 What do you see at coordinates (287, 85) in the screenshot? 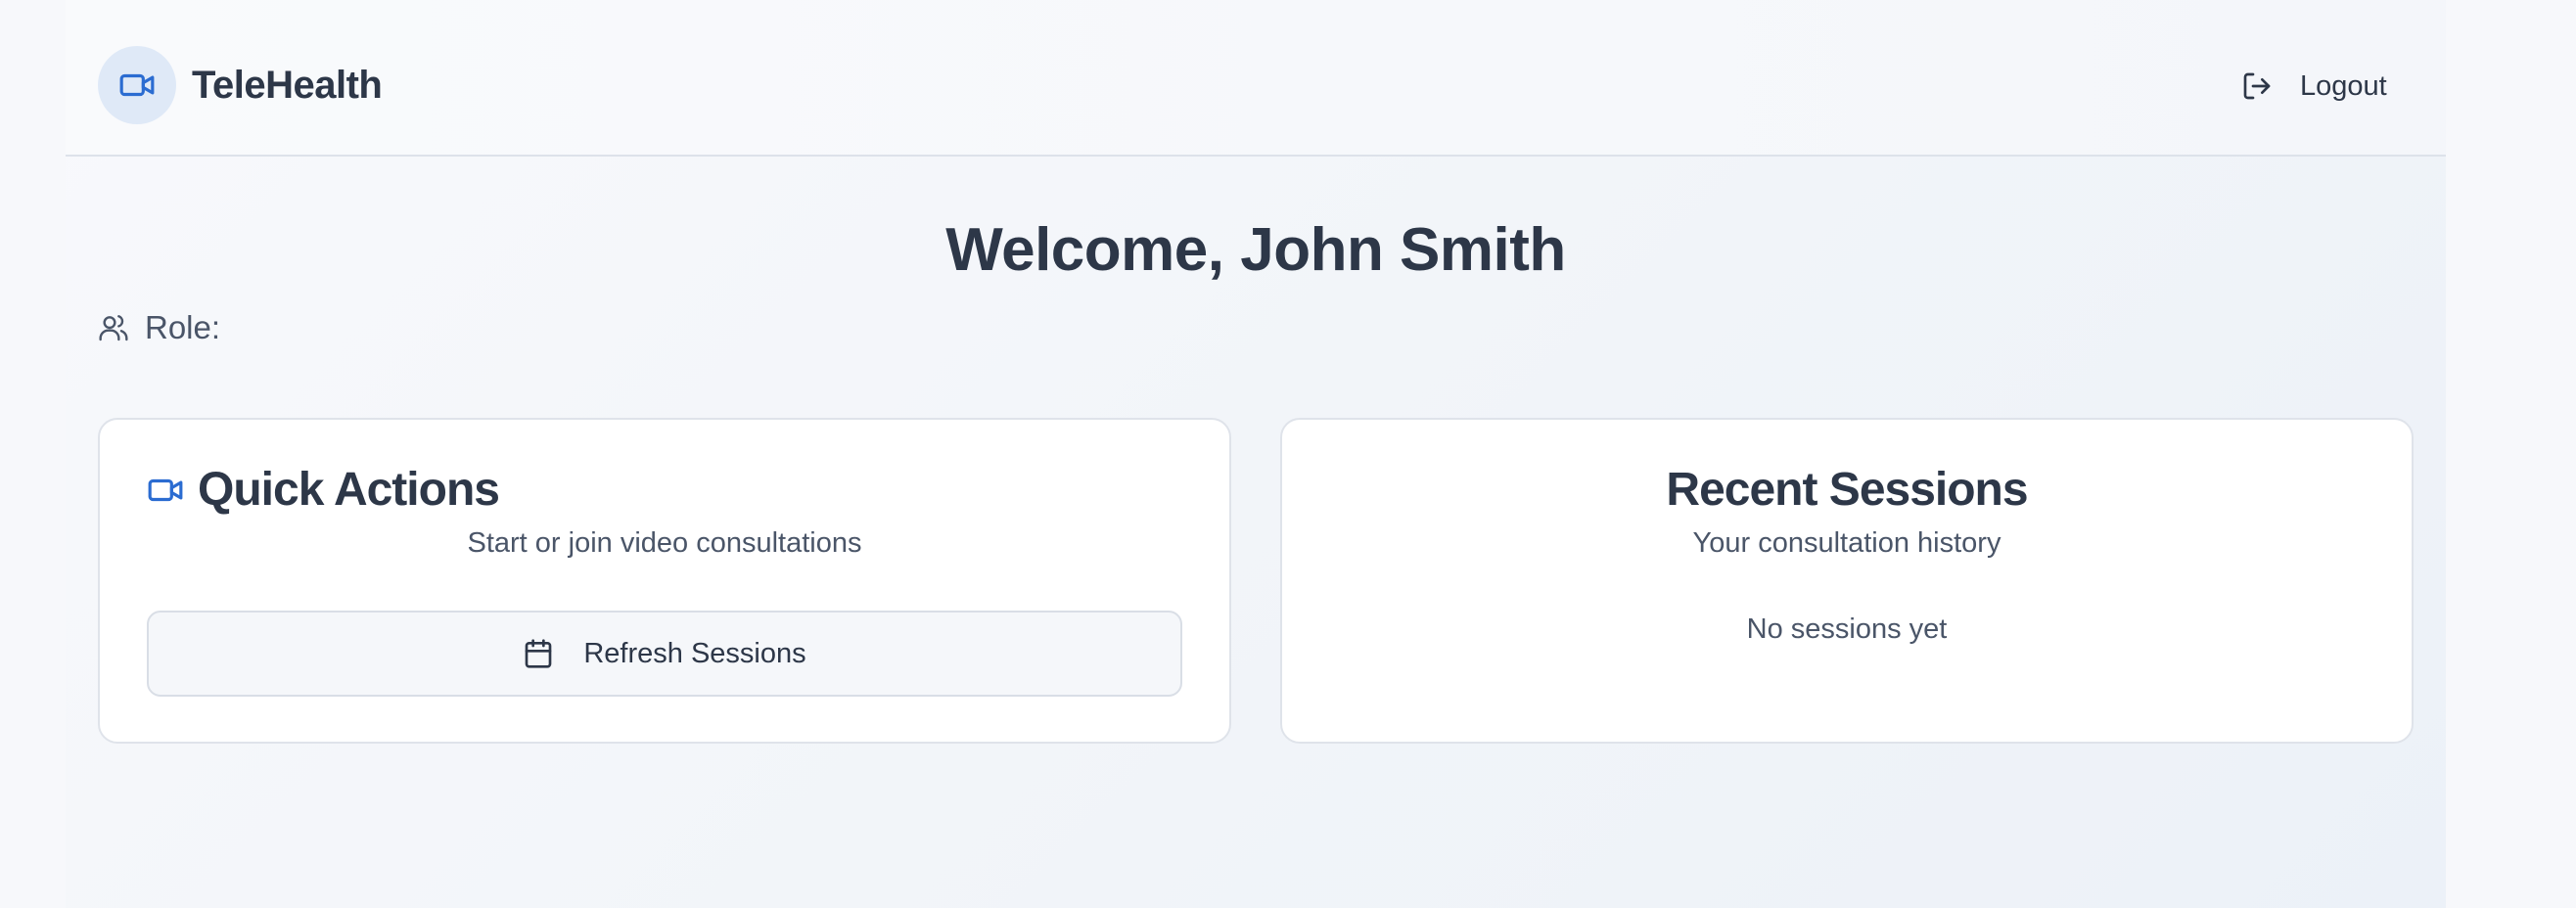
I see `brand-name: TeleHealth` at bounding box center [287, 85].